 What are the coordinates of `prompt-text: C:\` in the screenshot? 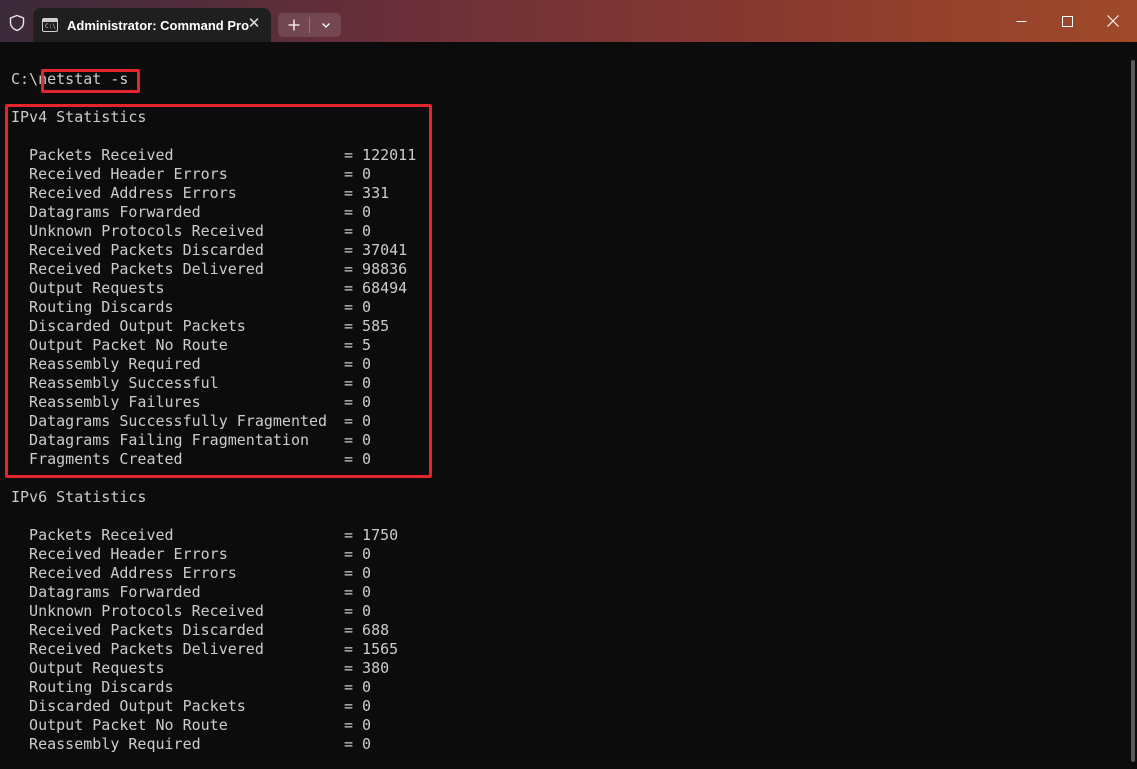 It's located at (25, 79).